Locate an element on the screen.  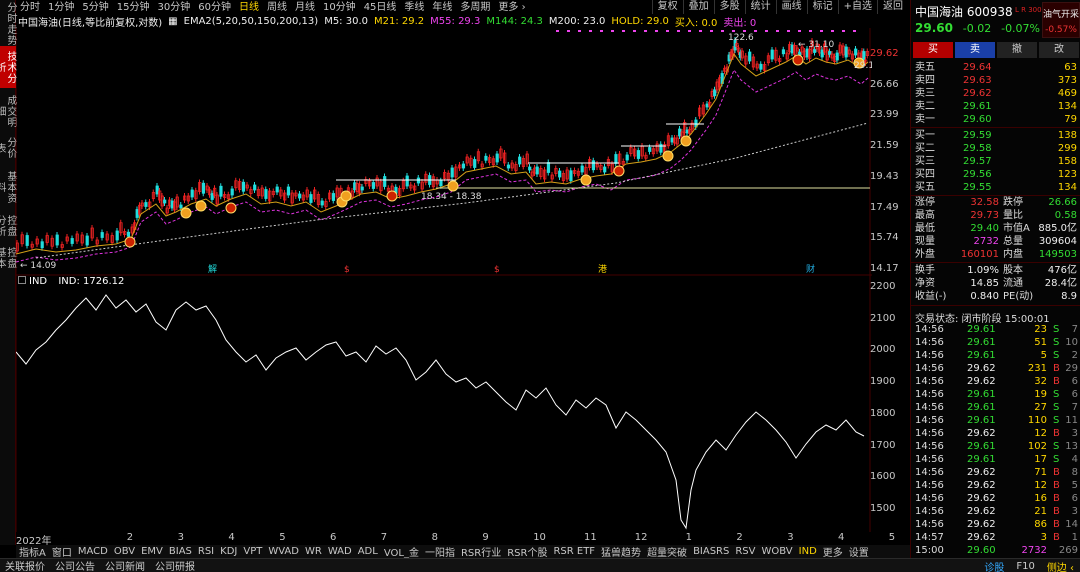
bottom-link-2: 公司新闻 is located at coordinates (125, 565).